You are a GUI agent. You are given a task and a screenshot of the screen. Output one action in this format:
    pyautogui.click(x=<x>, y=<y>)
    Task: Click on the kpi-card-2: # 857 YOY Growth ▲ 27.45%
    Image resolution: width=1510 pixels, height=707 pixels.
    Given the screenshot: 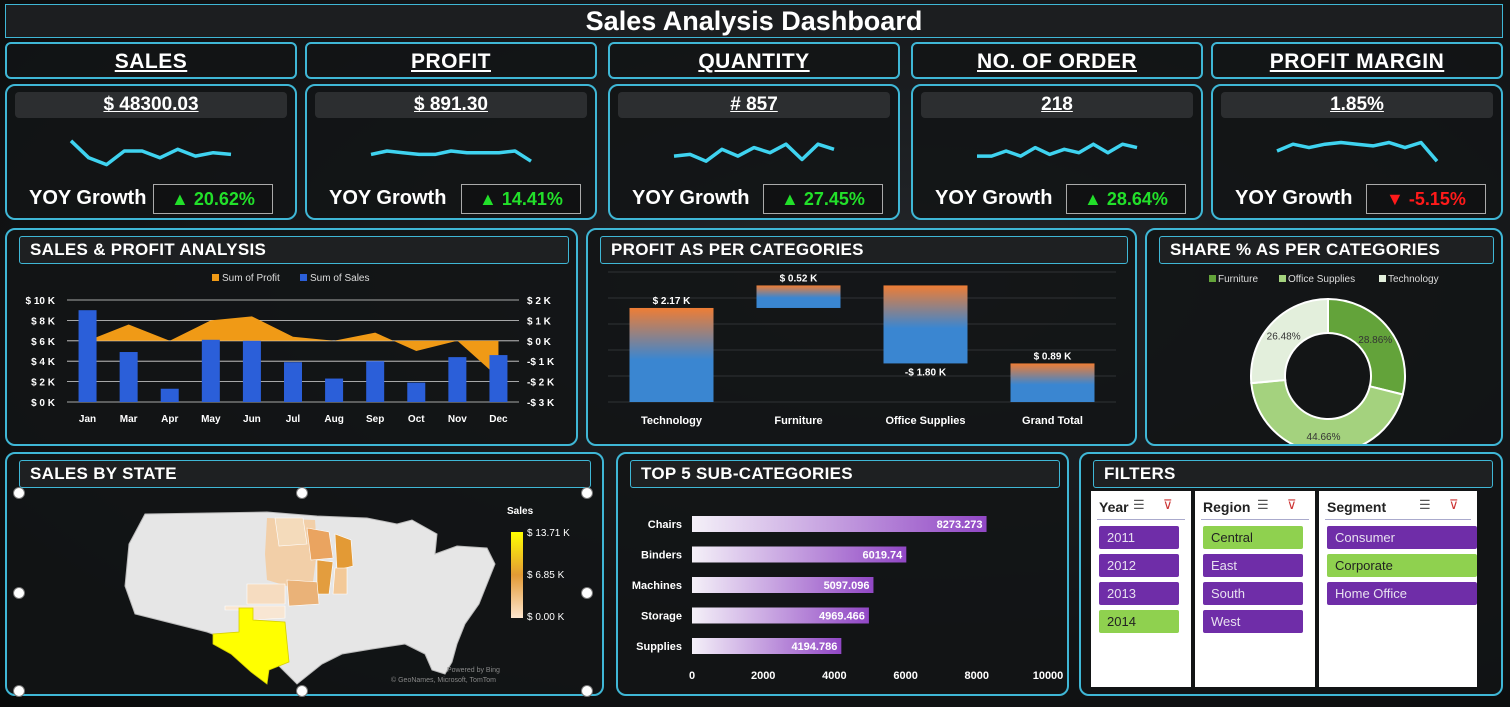 What is the action you would take?
    pyautogui.click(x=754, y=152)
    